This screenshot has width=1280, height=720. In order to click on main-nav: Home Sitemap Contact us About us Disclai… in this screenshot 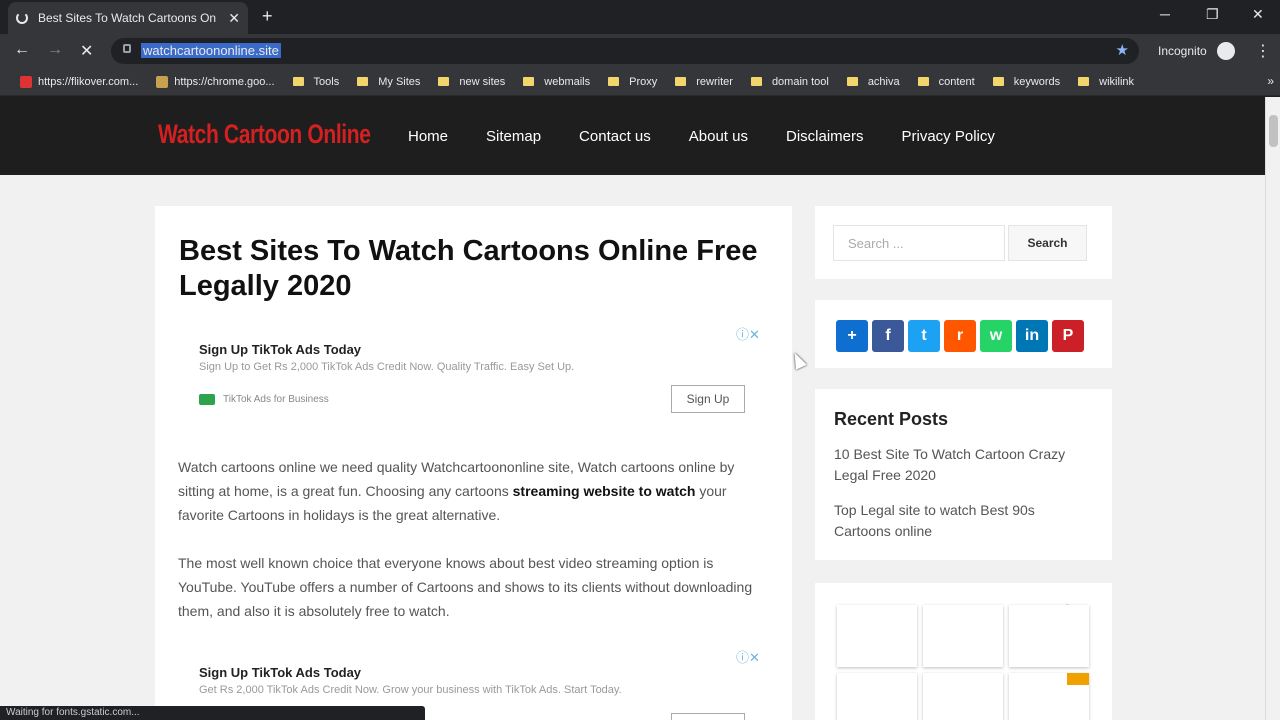, I will do `click(720, 136)`.